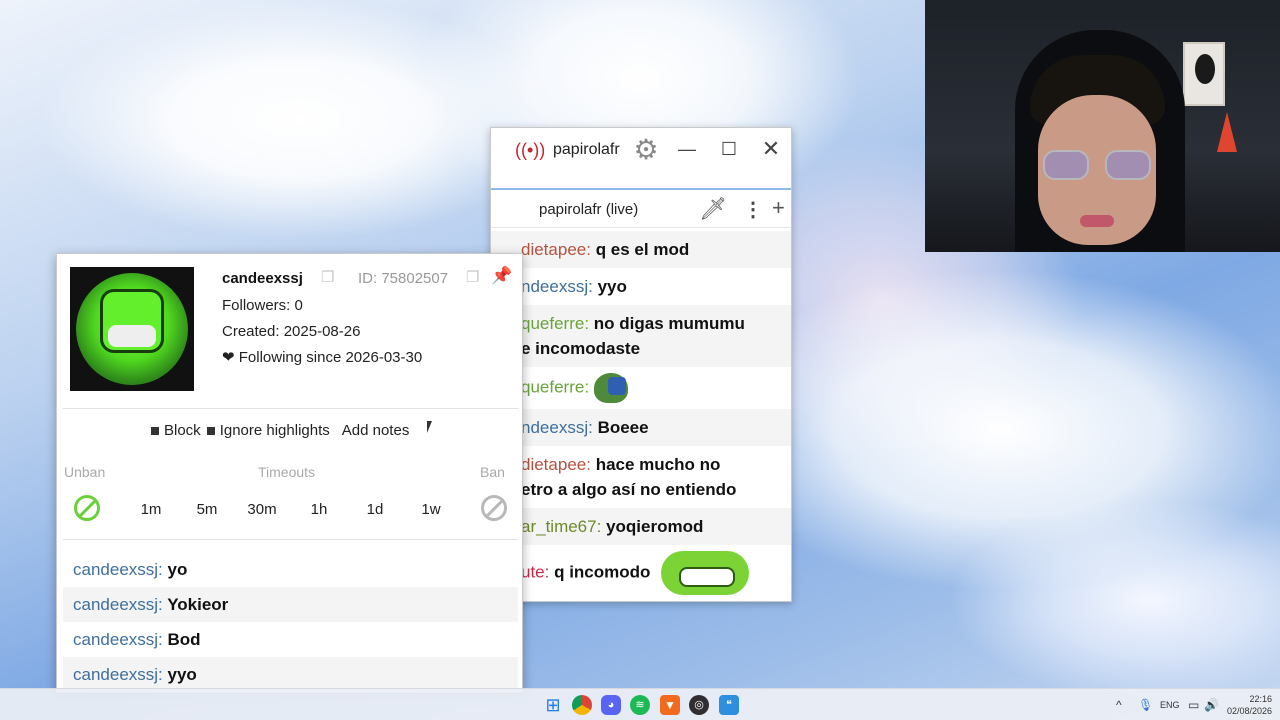  I want to click on list-item: candeexssj: yyo, so click(290, 674).